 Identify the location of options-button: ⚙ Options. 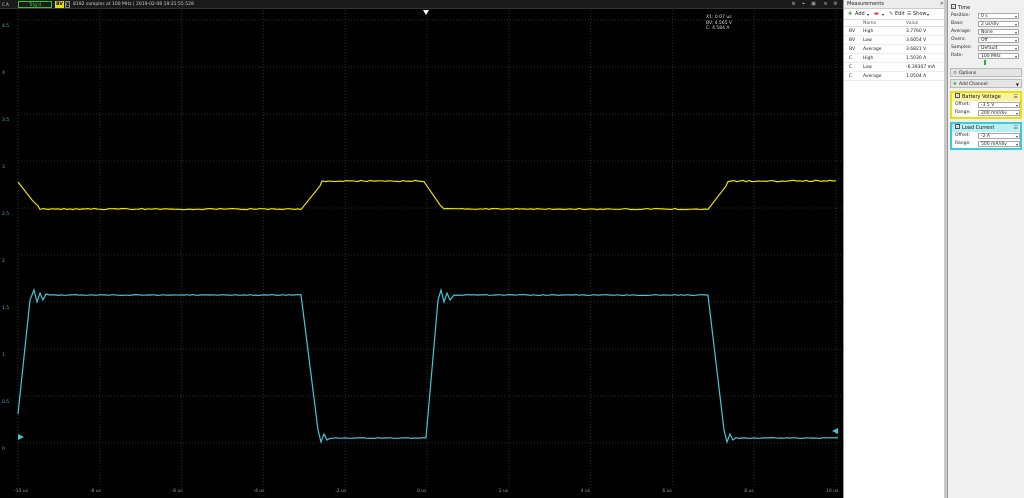
(986, 72).